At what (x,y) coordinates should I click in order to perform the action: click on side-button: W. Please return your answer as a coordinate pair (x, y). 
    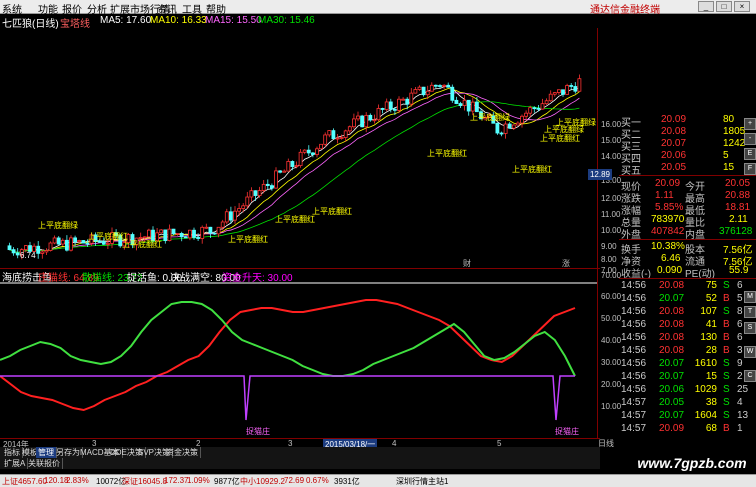
    Looking at the image, I should click on (750, 352).